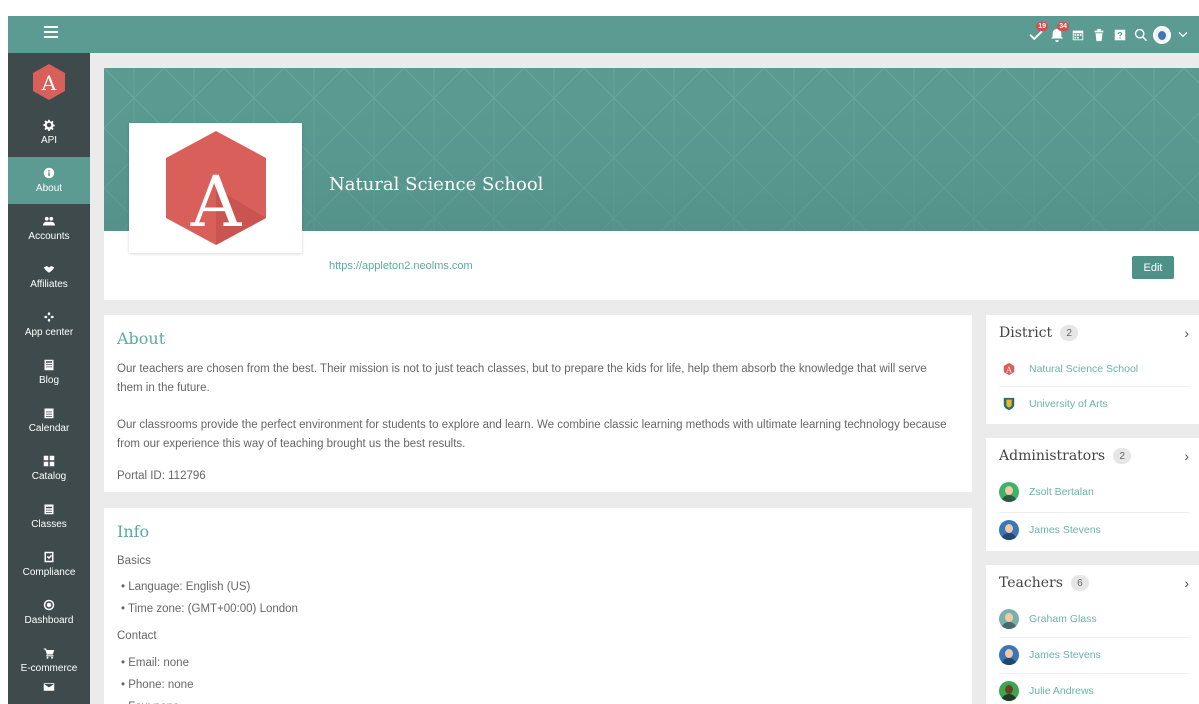 The width and height of the screenshot is (1199, 704). What do you see at coordinates (141, 338) in the screenshot?
I see `about-title: About` at bounding box center [141, 338].